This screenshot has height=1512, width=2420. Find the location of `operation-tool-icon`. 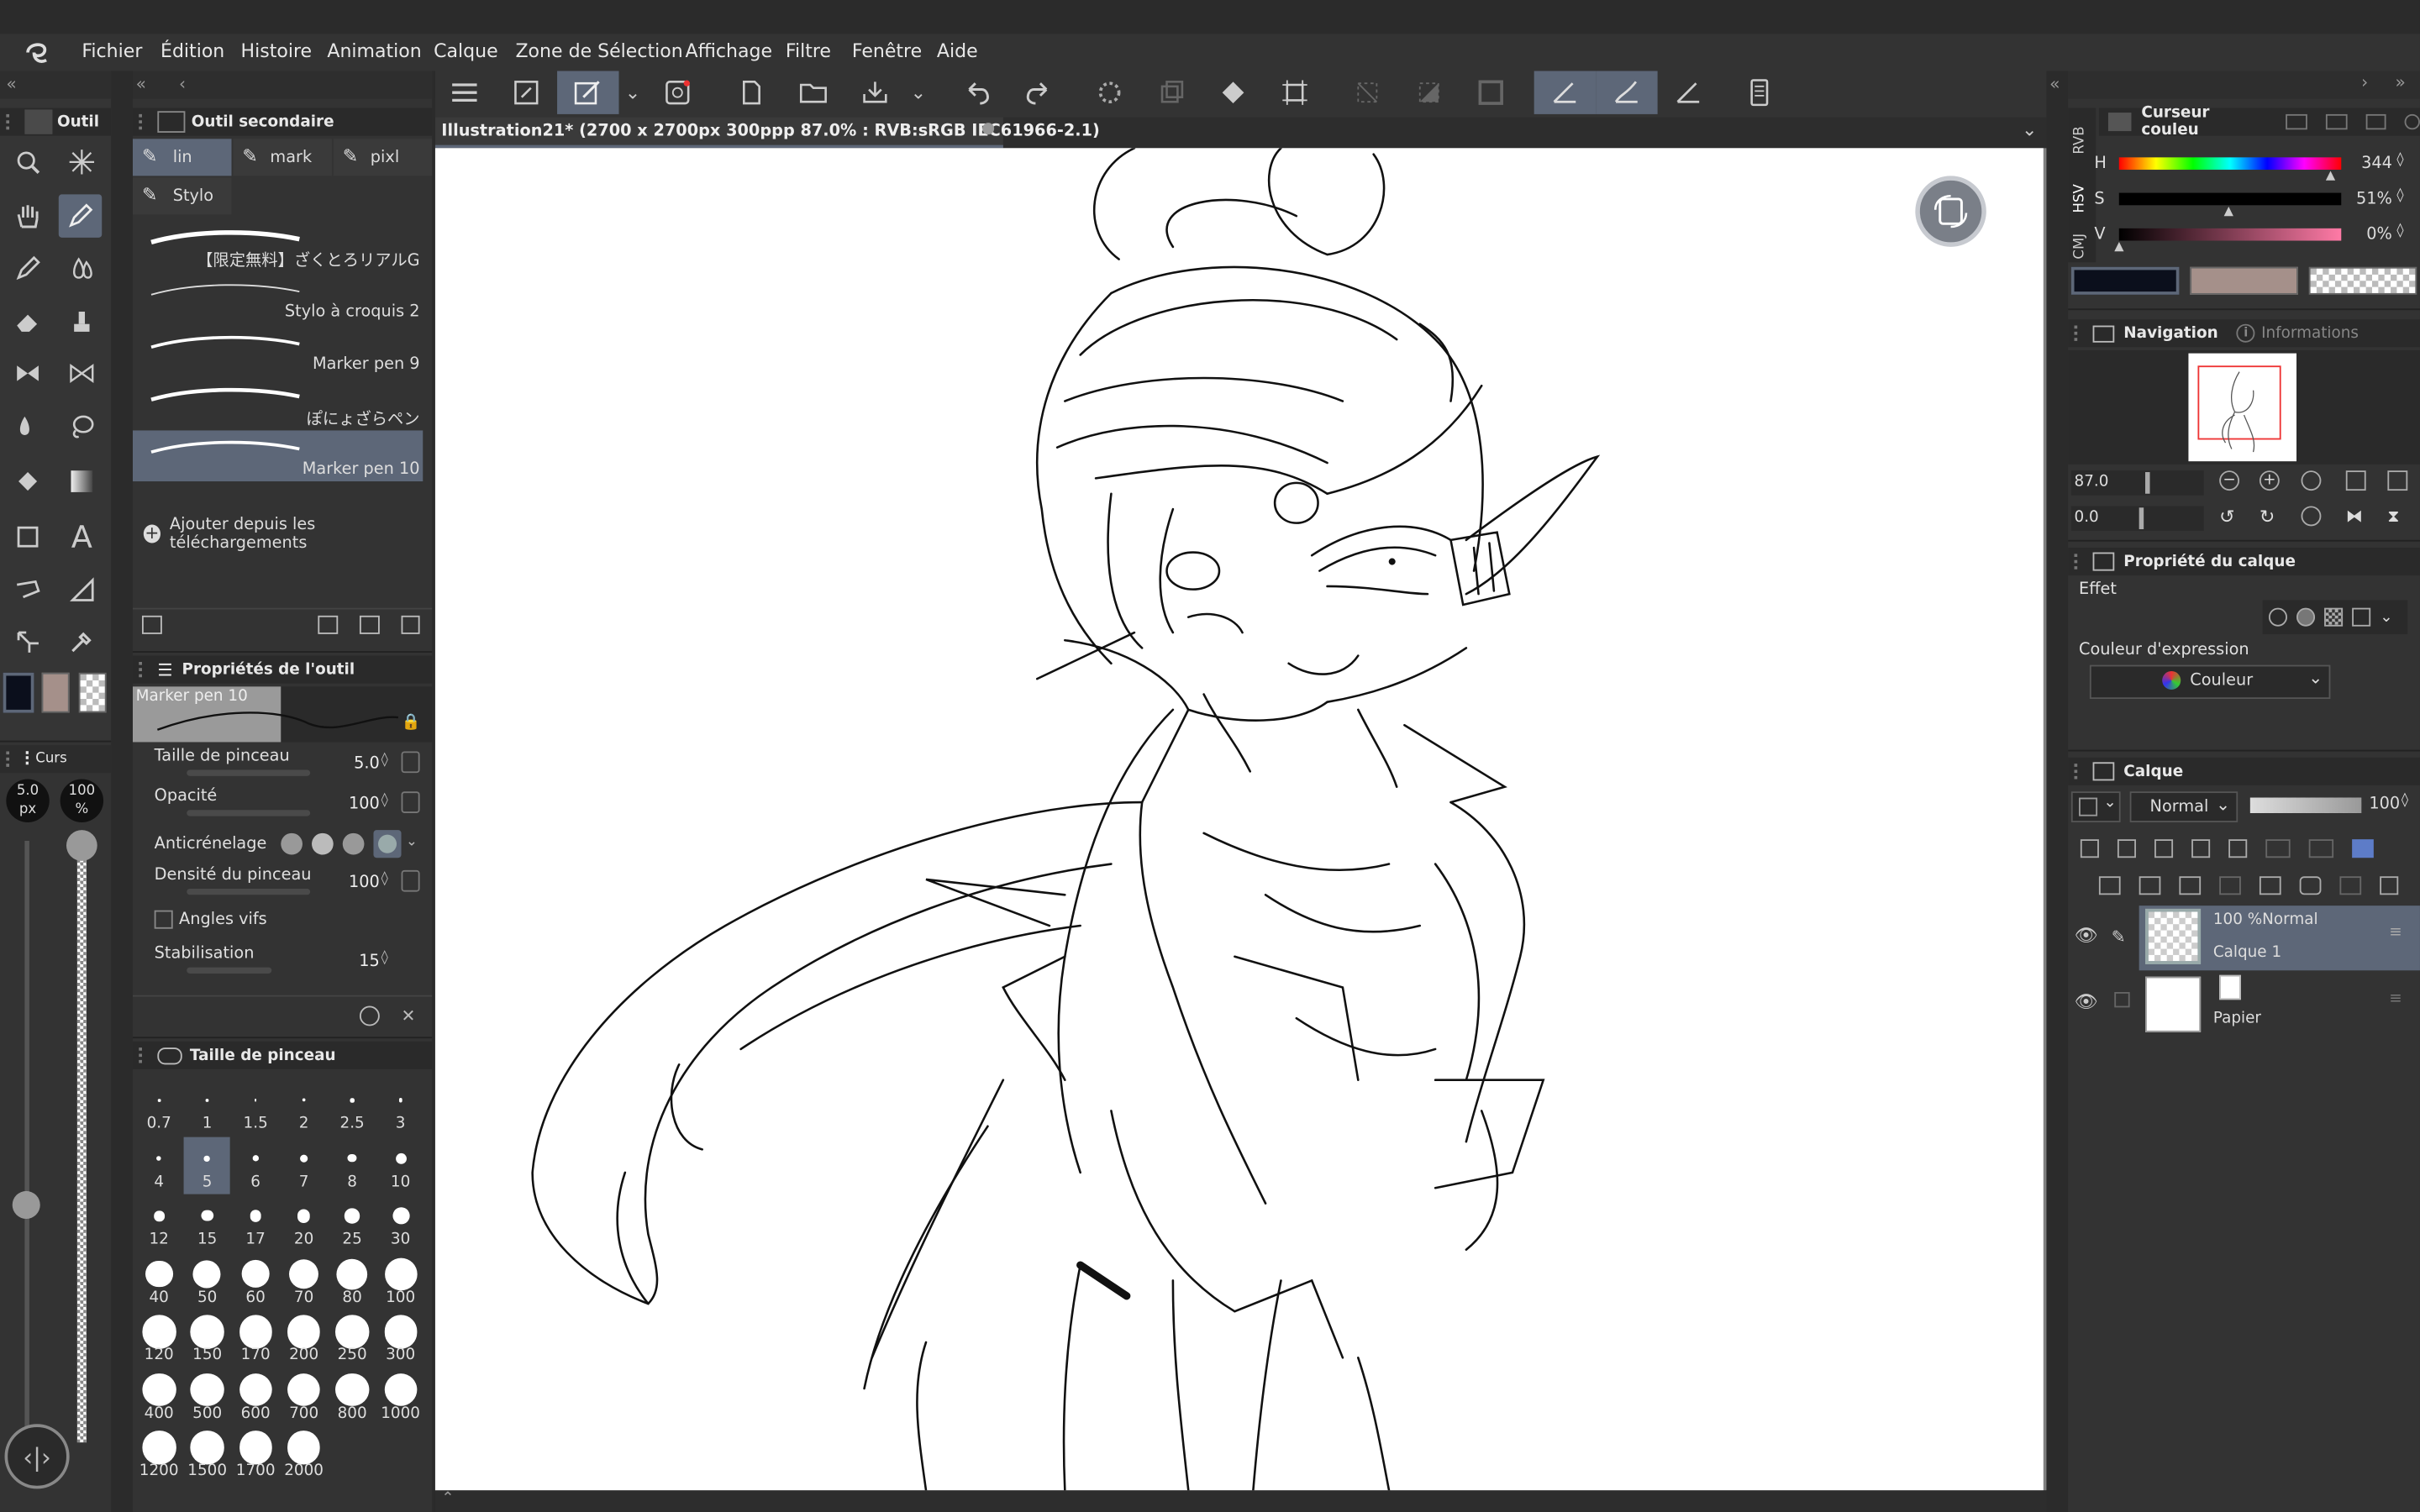

operation-tool-icon is located at coordinates (28, 642).